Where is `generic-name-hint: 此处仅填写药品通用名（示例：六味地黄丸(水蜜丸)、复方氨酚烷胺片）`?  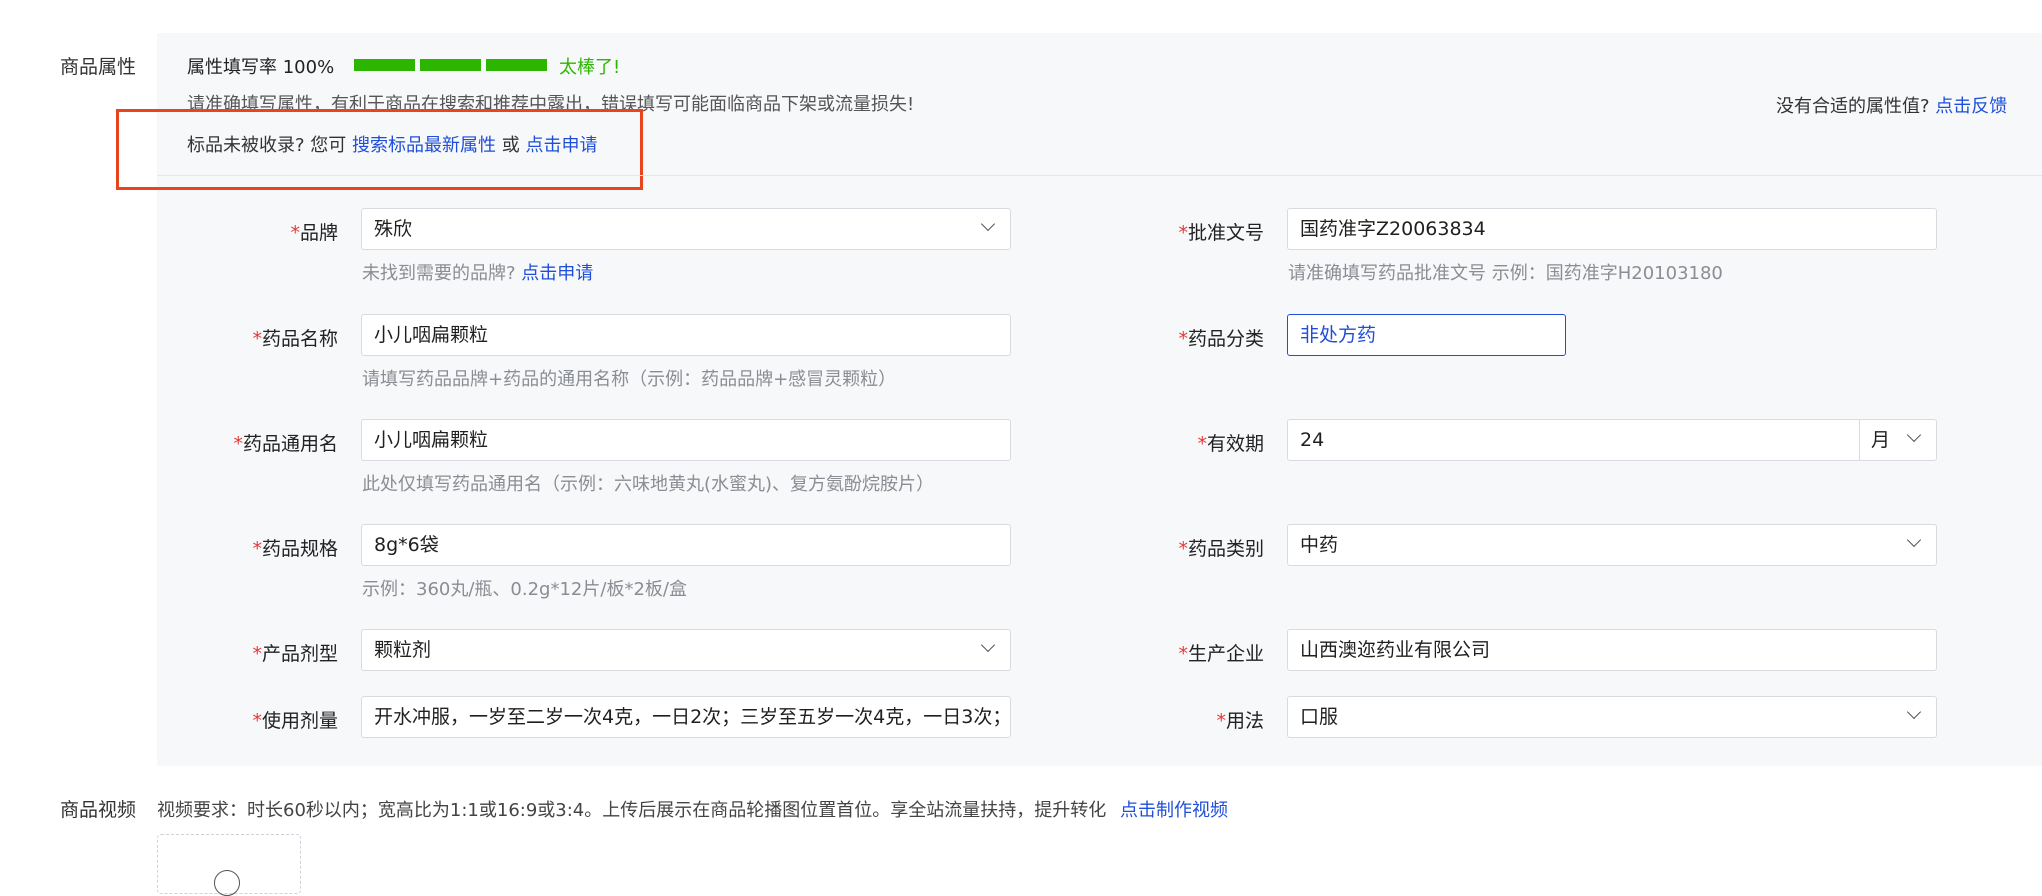
generic-name-hint: 此处仅填写药品通用名（示例：六味地黄丸(水蜜丸)、复方氨酚烷胺片） is located at coordinates (648, 484).